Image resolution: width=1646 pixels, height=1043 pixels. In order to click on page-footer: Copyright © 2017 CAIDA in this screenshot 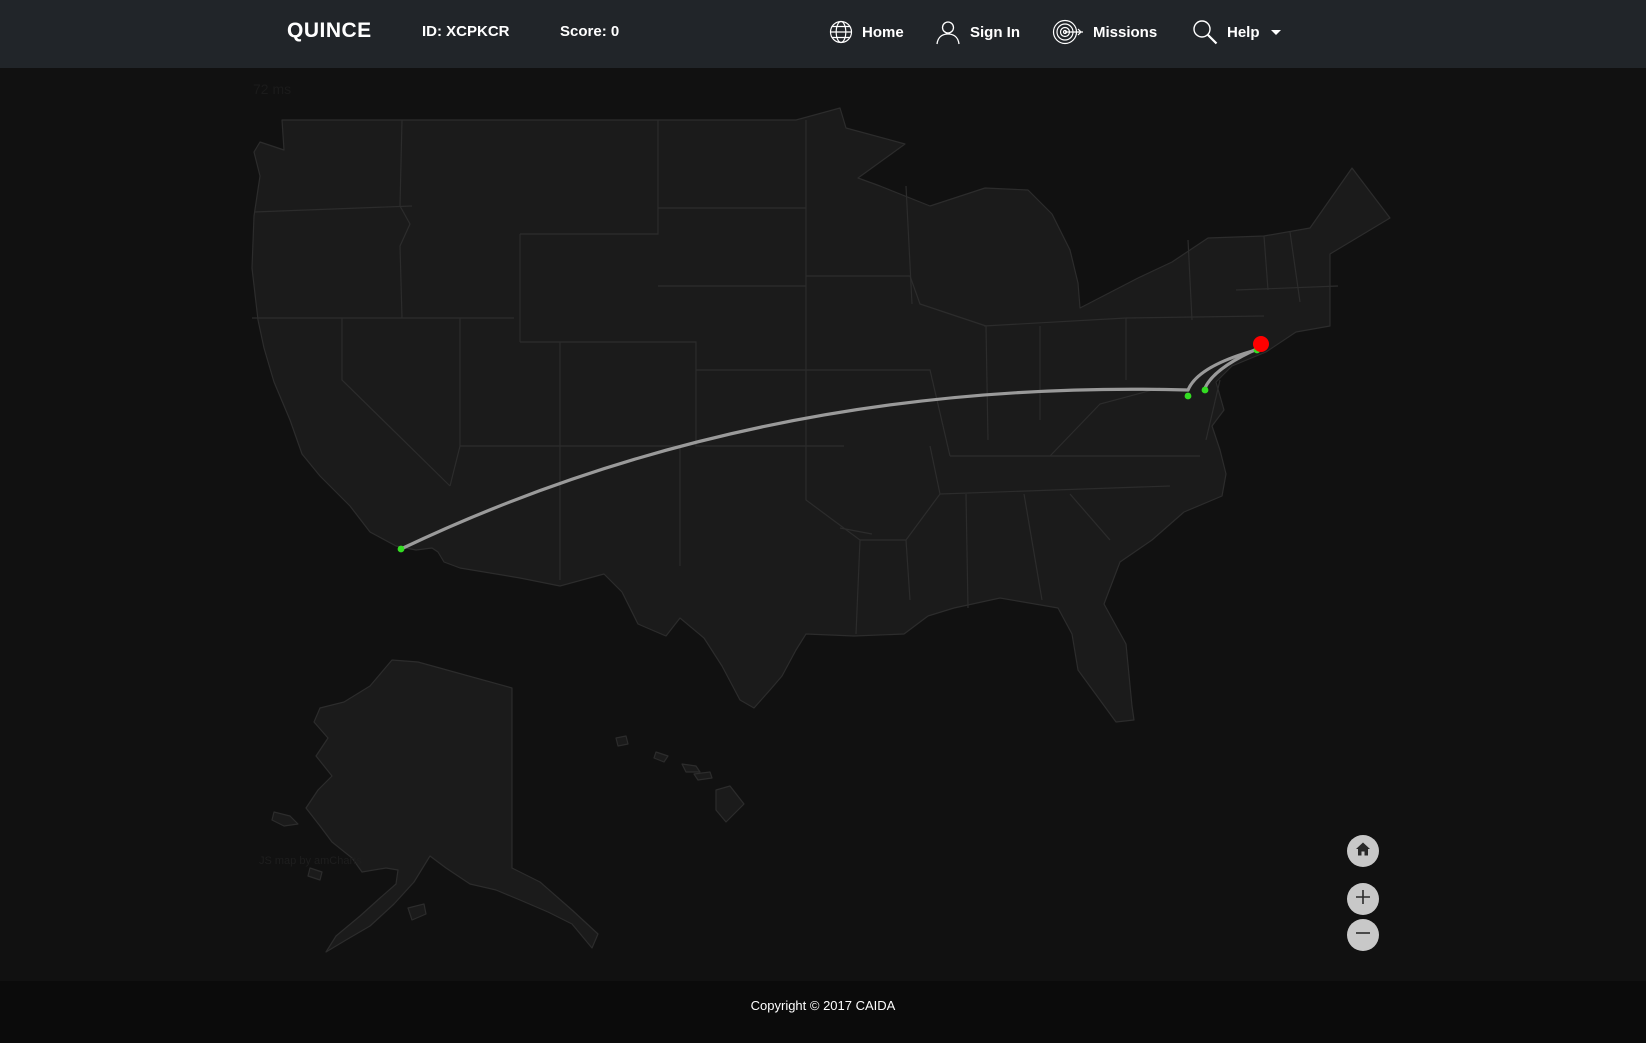, I will do `click(823, 1012)`.